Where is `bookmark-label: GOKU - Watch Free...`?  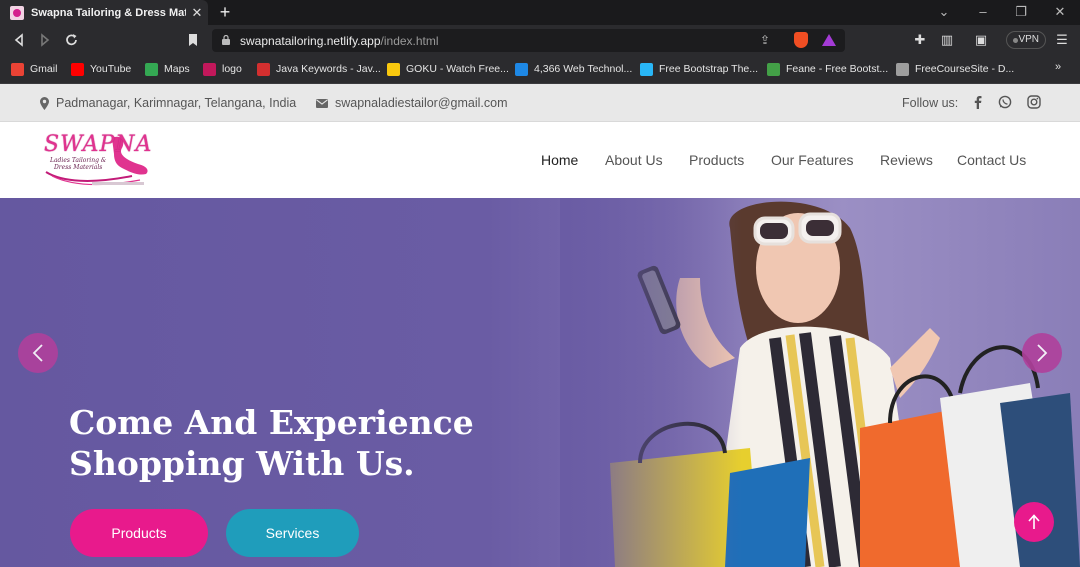
bookmark-label: GOKU - Watch Free... is located at coordinates (457, 69).